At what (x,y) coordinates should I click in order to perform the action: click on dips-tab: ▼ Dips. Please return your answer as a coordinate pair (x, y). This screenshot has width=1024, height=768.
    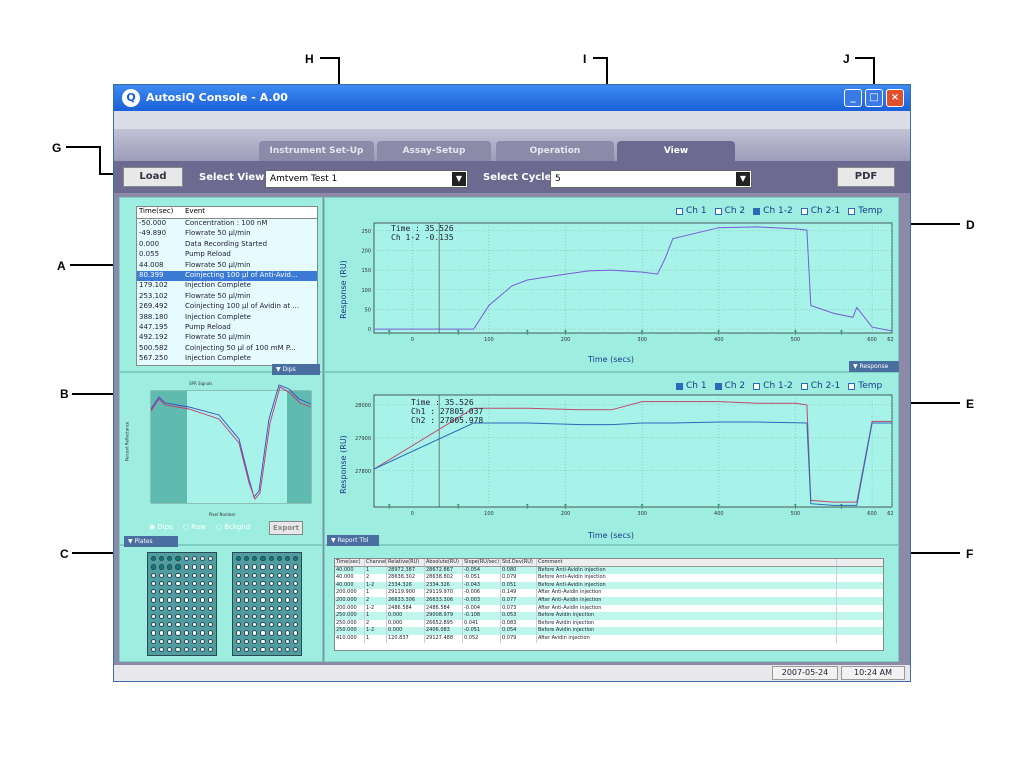
    Looking at the image, I should click on (296, 369).